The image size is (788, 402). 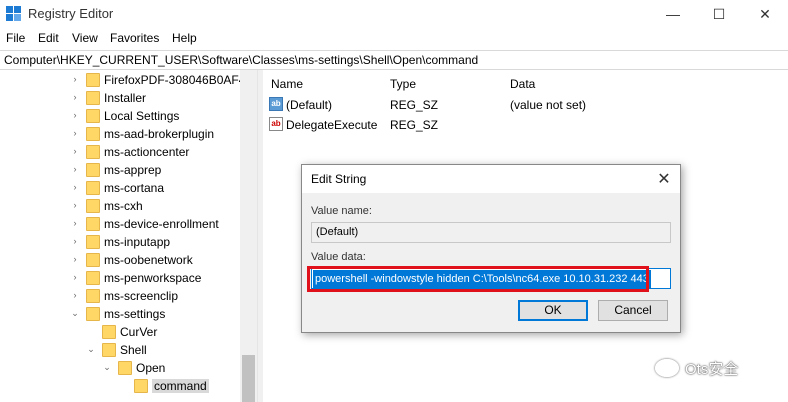 What do you see at coordinates (184, 38) in the screenshot?
I see `menu-help: Help` at bounding box center [184, 38].